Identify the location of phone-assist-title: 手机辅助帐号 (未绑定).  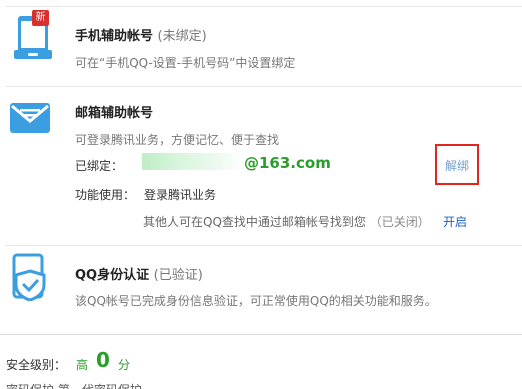
(141, 34).